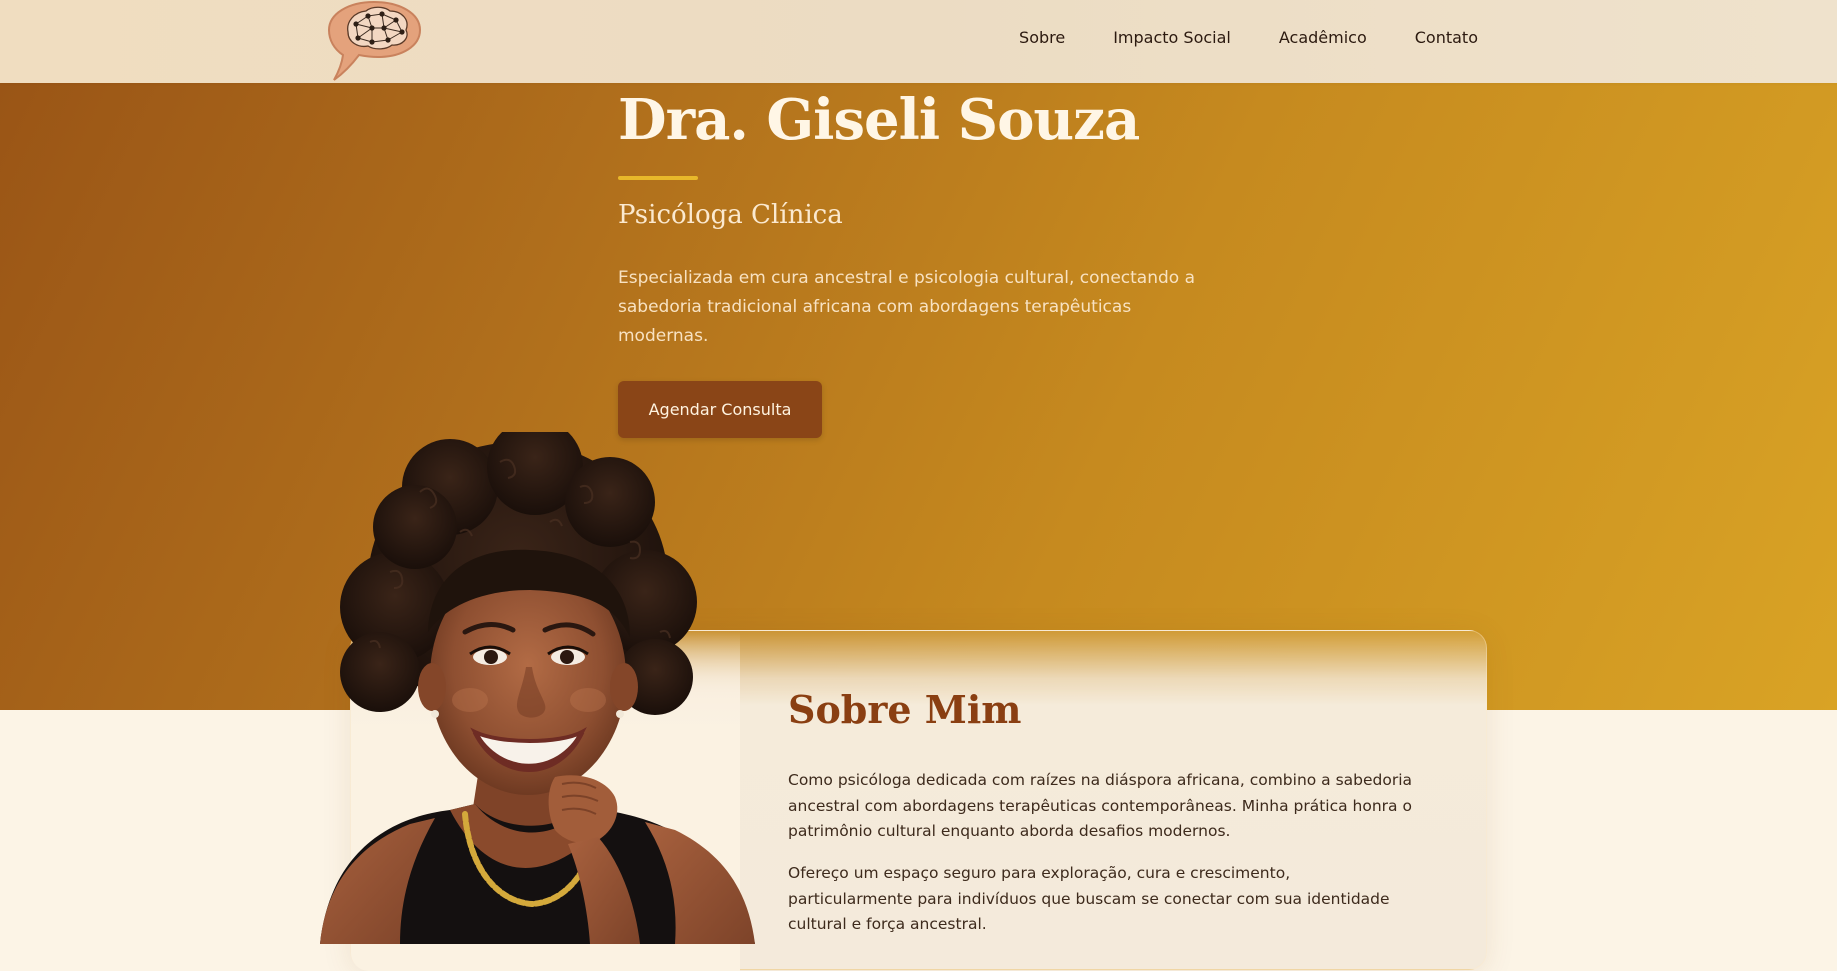 The height and width of the screenshot is (971, 1837). Describe the element at coordinates (1042, 37) in the screenshot. I see `nav-link-sobre: Sobre` at that location.